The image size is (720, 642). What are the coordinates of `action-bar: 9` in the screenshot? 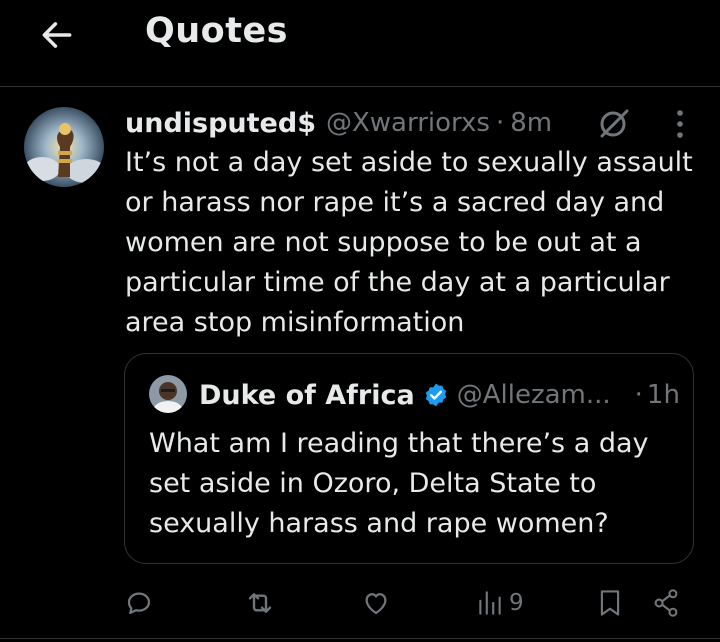 It's located at (360, 603).